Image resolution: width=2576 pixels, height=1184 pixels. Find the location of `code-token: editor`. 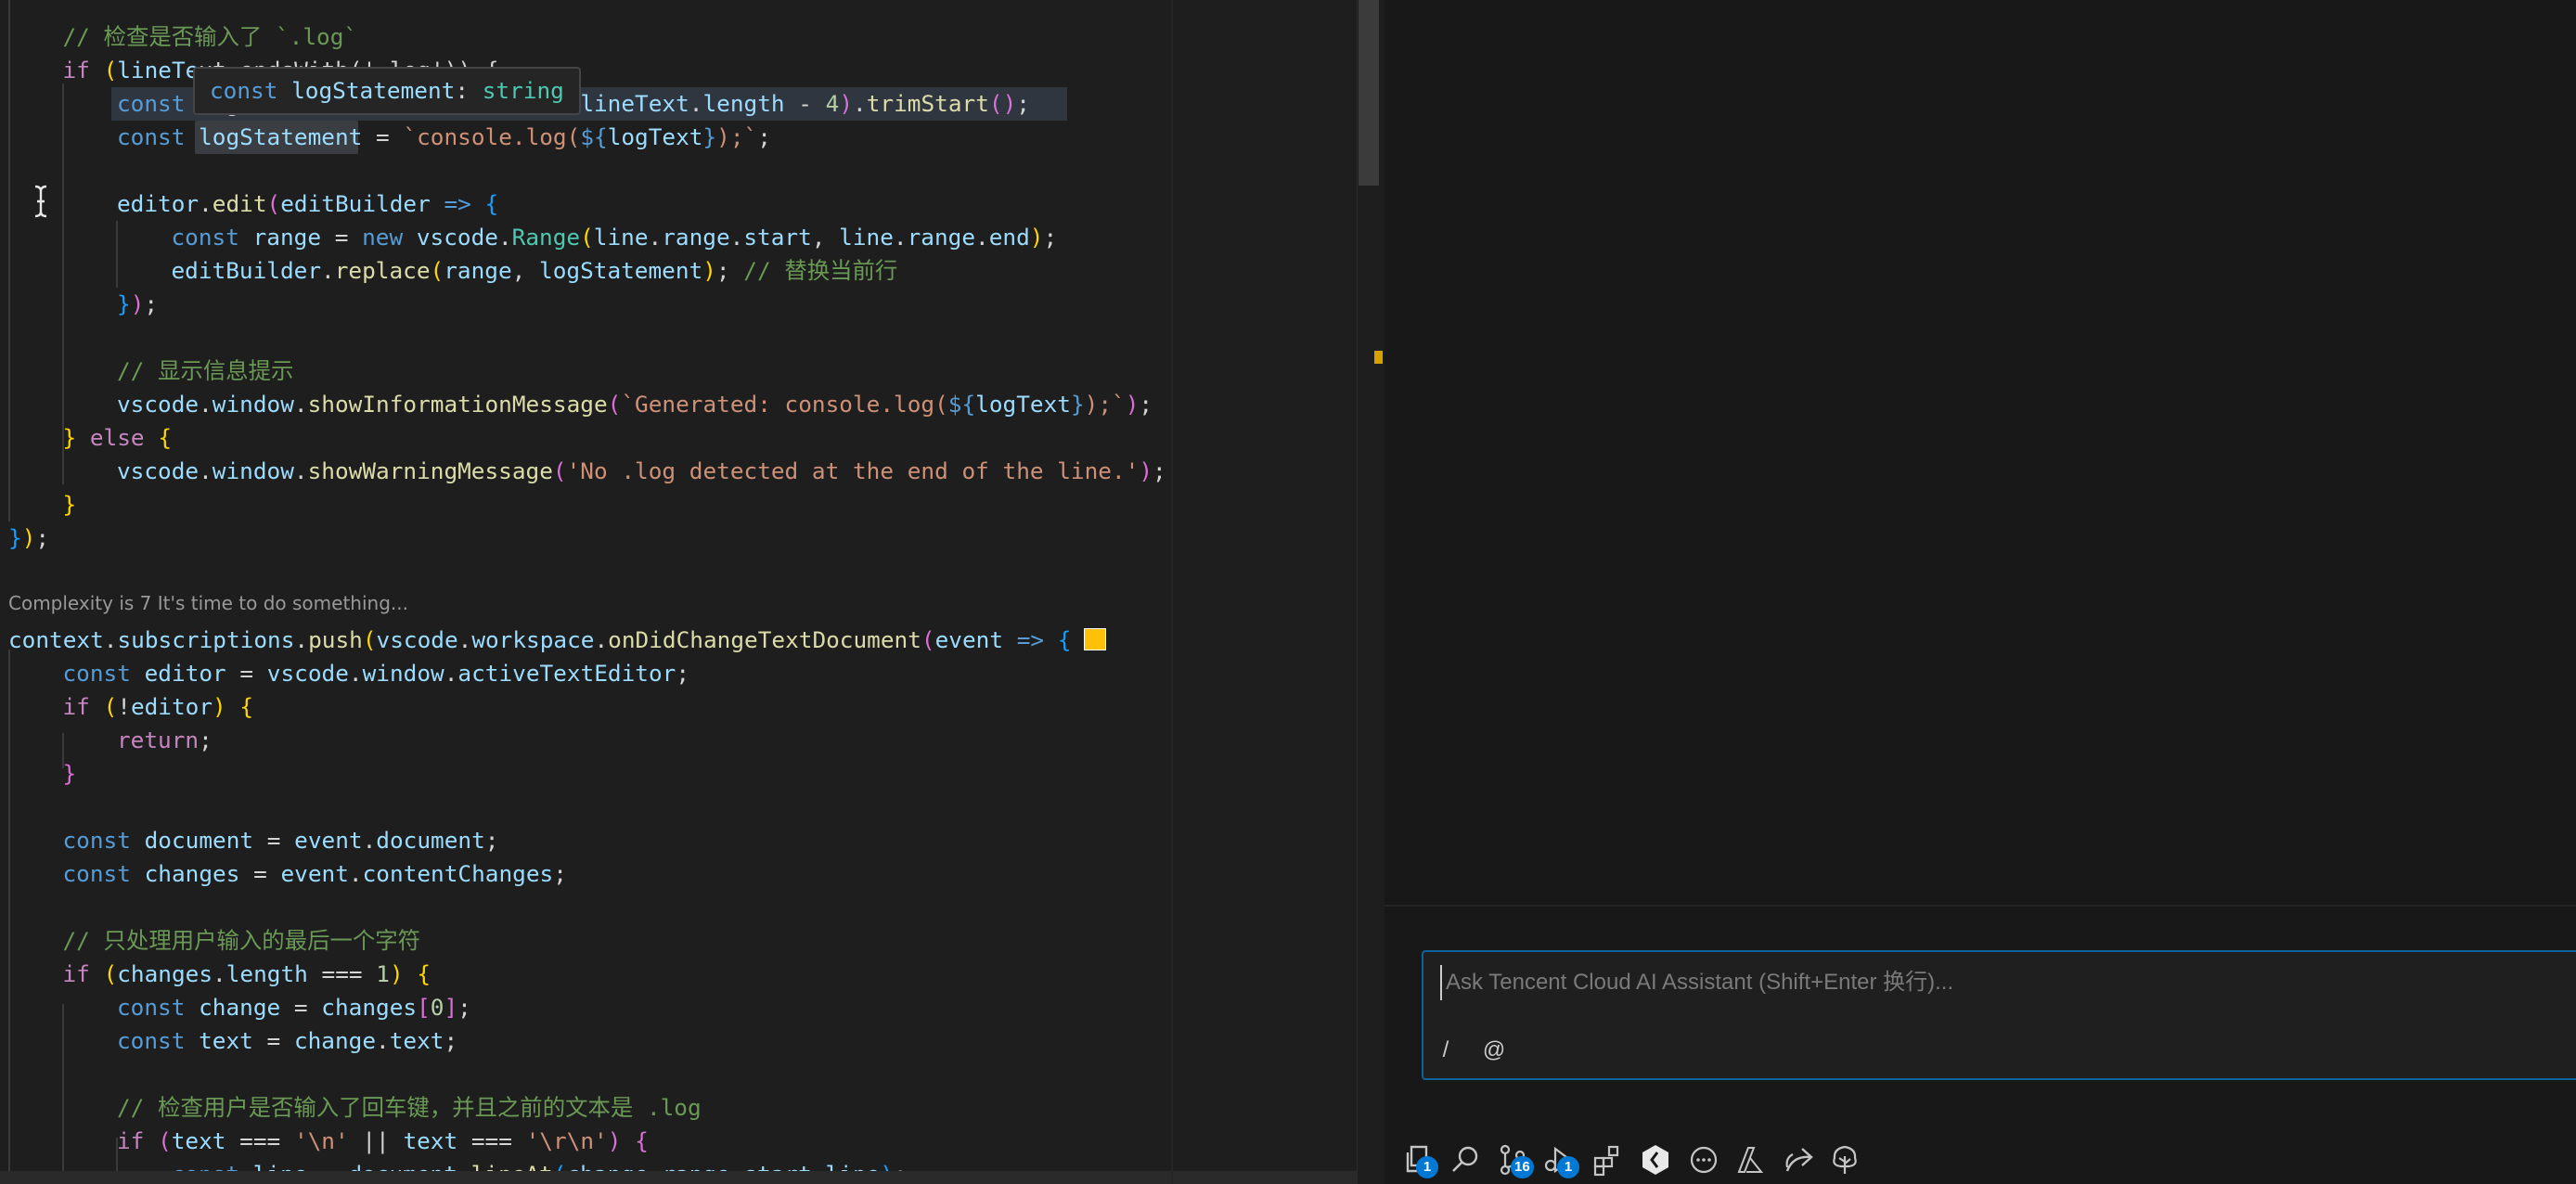

code-token: editor is located at coordinates (185, 673).